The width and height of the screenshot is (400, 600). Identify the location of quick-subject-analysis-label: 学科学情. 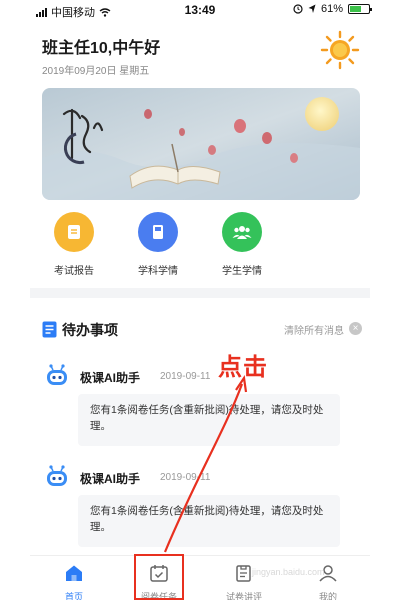
(158, 271).